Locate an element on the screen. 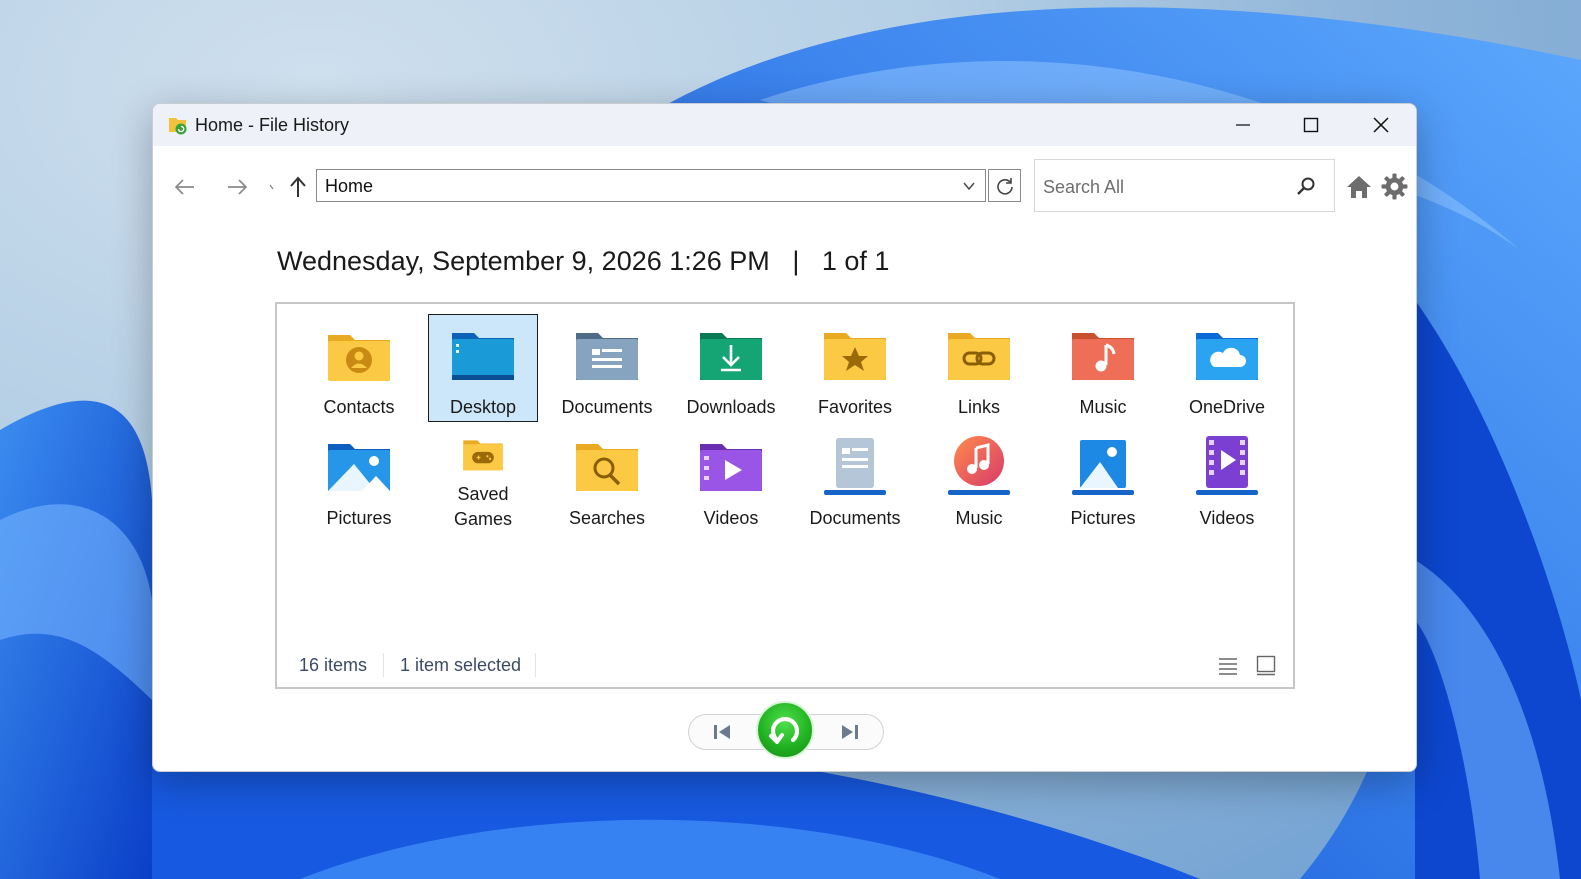 This screenshot has height=879, width=1581. forward-button is located at coordinates (237, 187).